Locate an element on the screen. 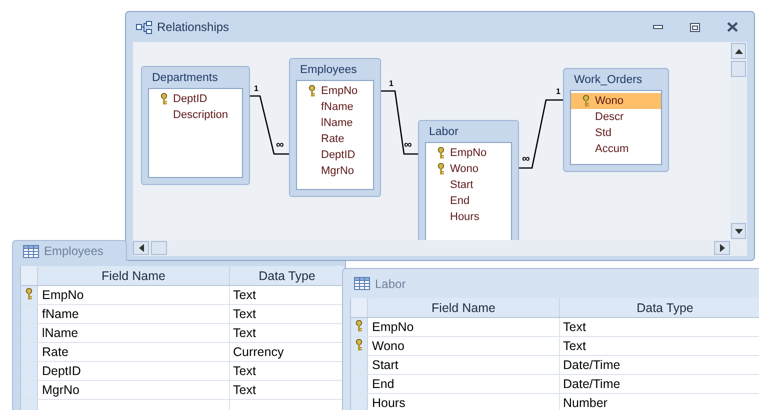  field-name: Description is located at coordinates (200, 115).